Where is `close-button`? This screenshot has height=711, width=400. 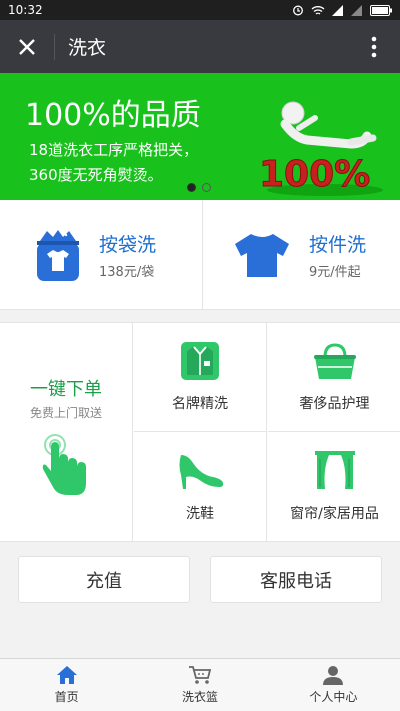 close-button is located at coordinates (27, 46).